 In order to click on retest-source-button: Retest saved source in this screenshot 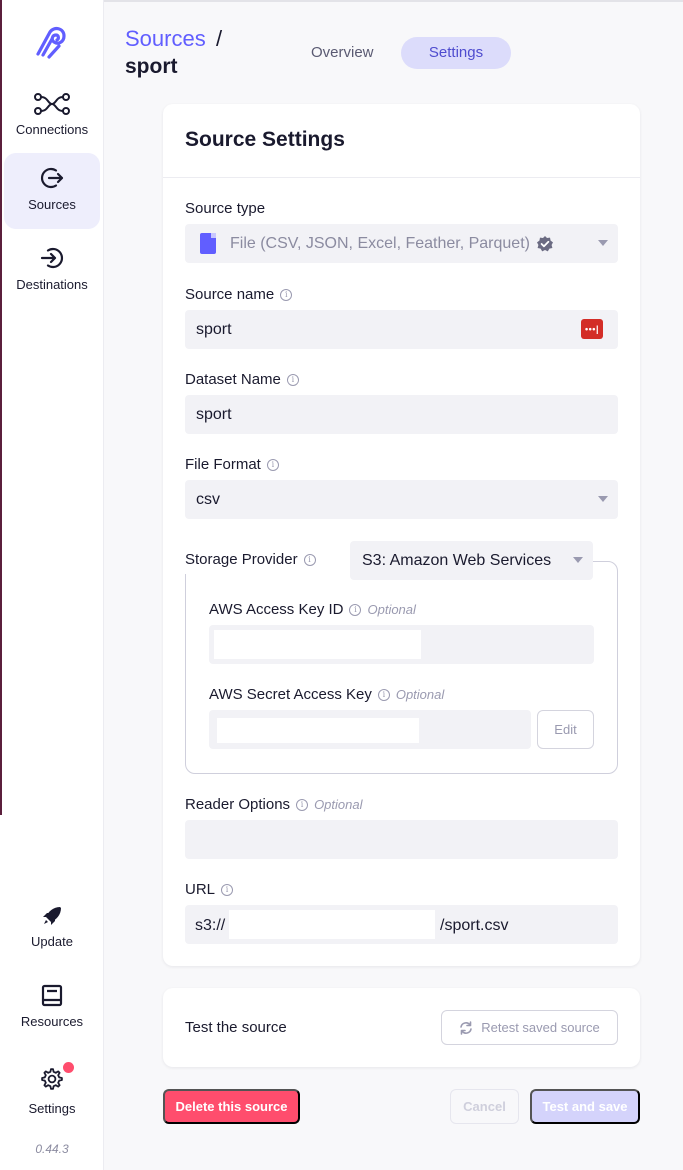, I will do `click(529, 1027)`.